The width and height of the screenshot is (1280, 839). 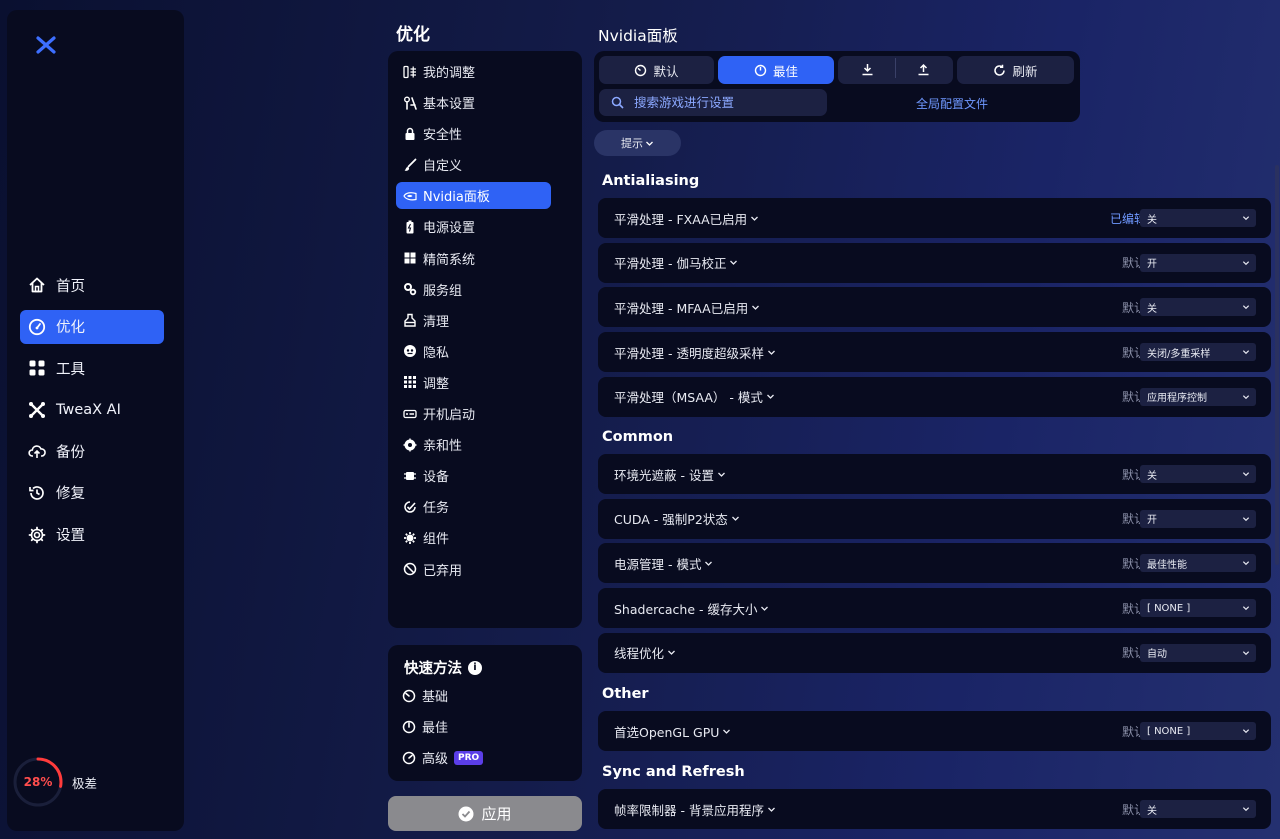 I want to click on setting-label: 电源管理 - 模式, so click(x=663, y=563).